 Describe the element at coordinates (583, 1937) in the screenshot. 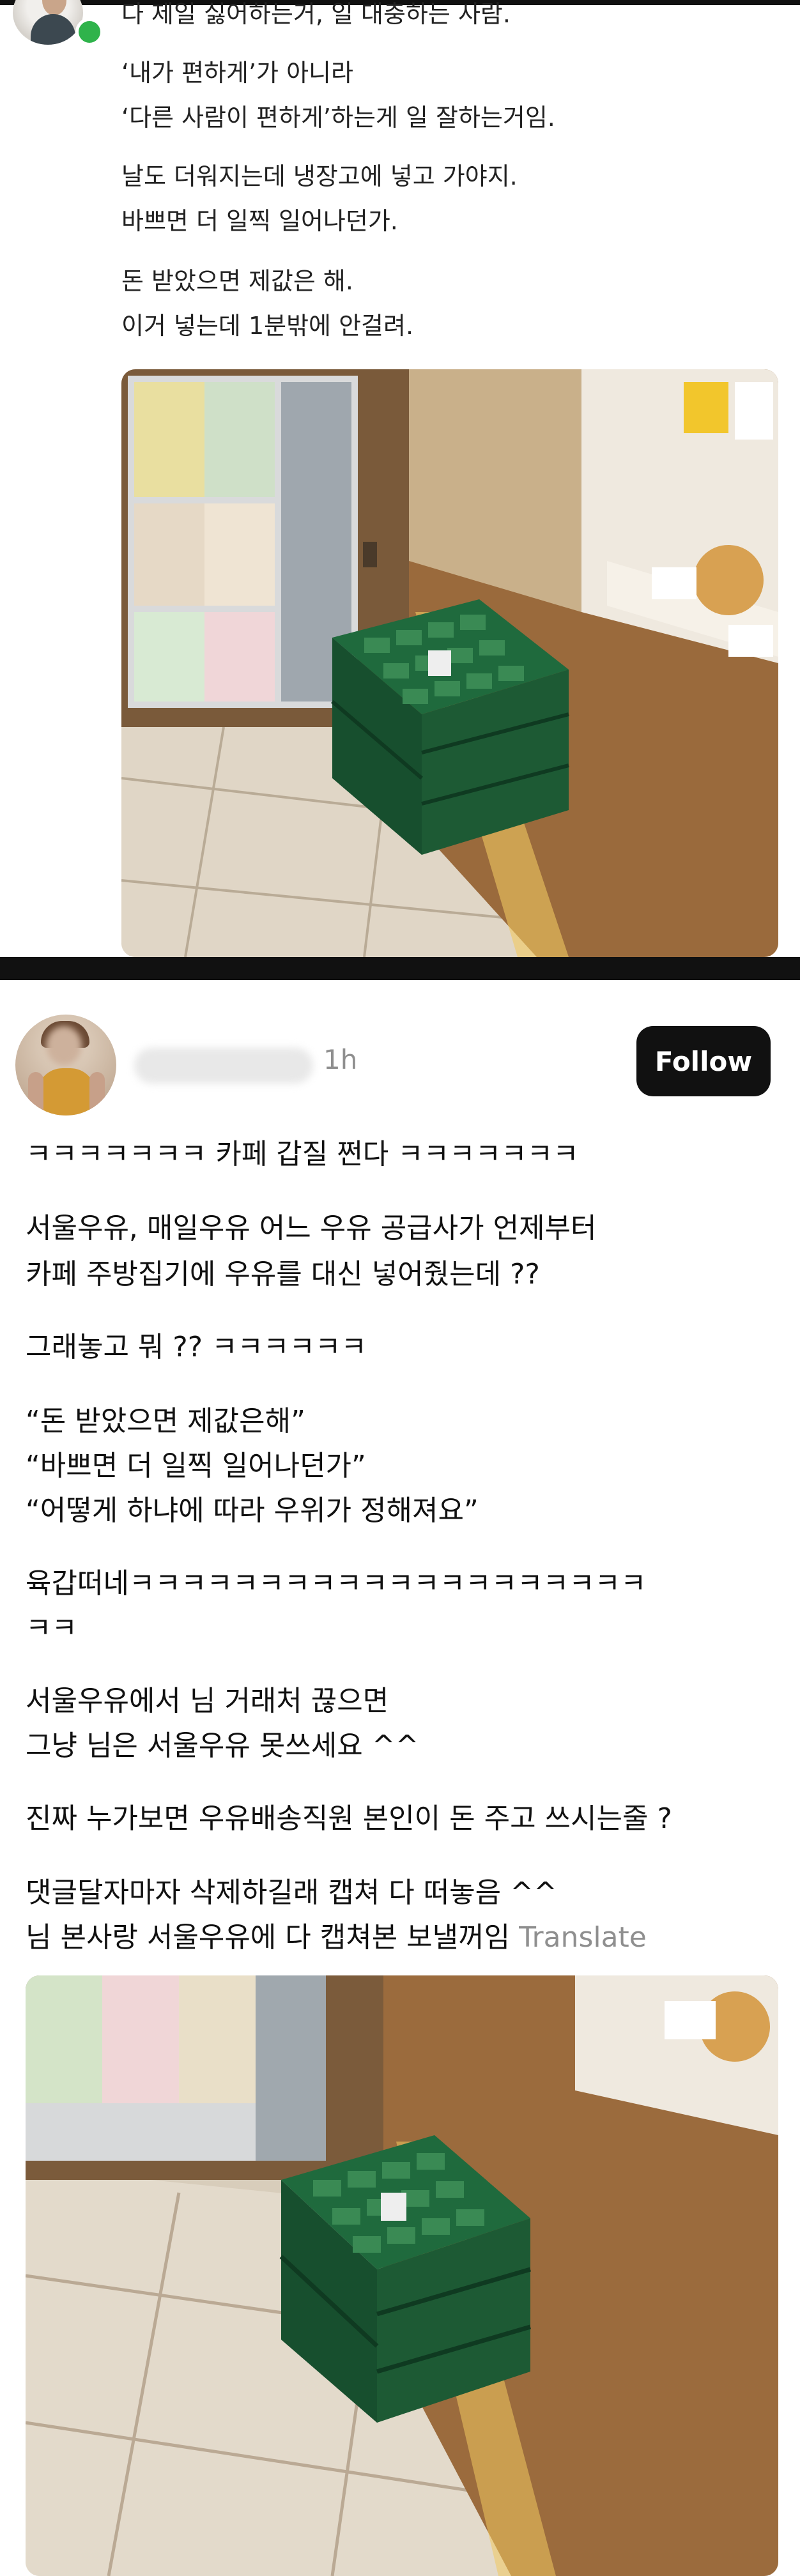

I see `translate-link: Translate` at that location.